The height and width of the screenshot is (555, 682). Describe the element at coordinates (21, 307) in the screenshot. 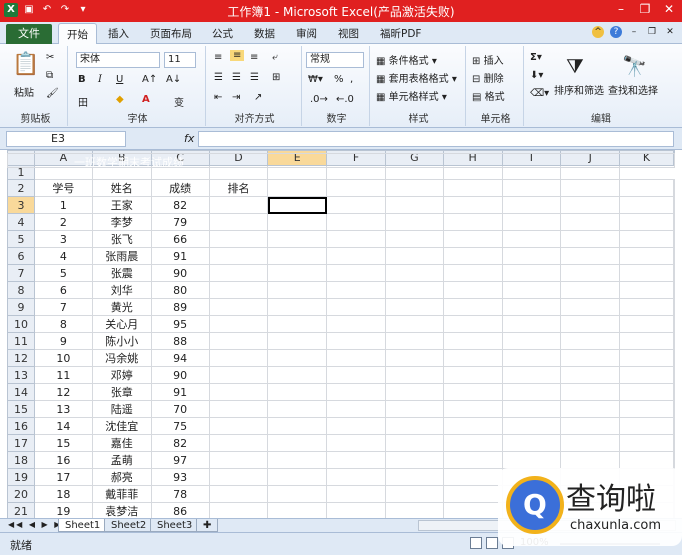

I see `row-header: 9` at that location.